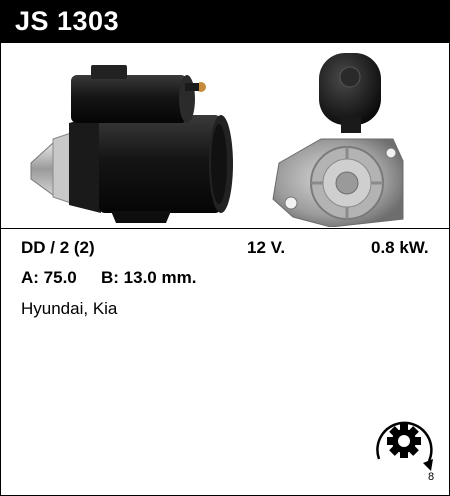 The image size is (450, 496). What do you see at coordinates (431, 477) in the screenshot?
I see `pinion-teeth-count: 8` at bounding box center [431, 477].